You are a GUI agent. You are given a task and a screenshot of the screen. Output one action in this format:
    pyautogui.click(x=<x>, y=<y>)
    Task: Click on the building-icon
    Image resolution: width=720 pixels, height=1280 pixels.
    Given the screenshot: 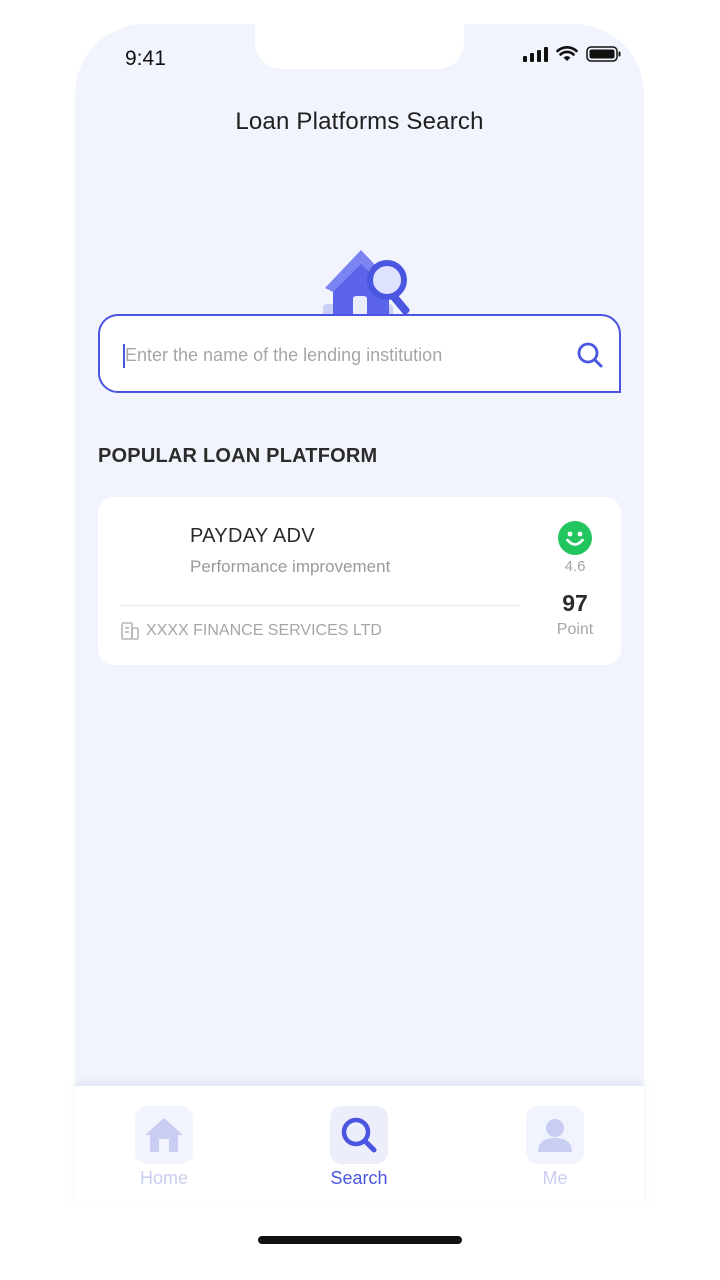 What is the action you would take?
    pyautogui.click(x=130, y=631)
    